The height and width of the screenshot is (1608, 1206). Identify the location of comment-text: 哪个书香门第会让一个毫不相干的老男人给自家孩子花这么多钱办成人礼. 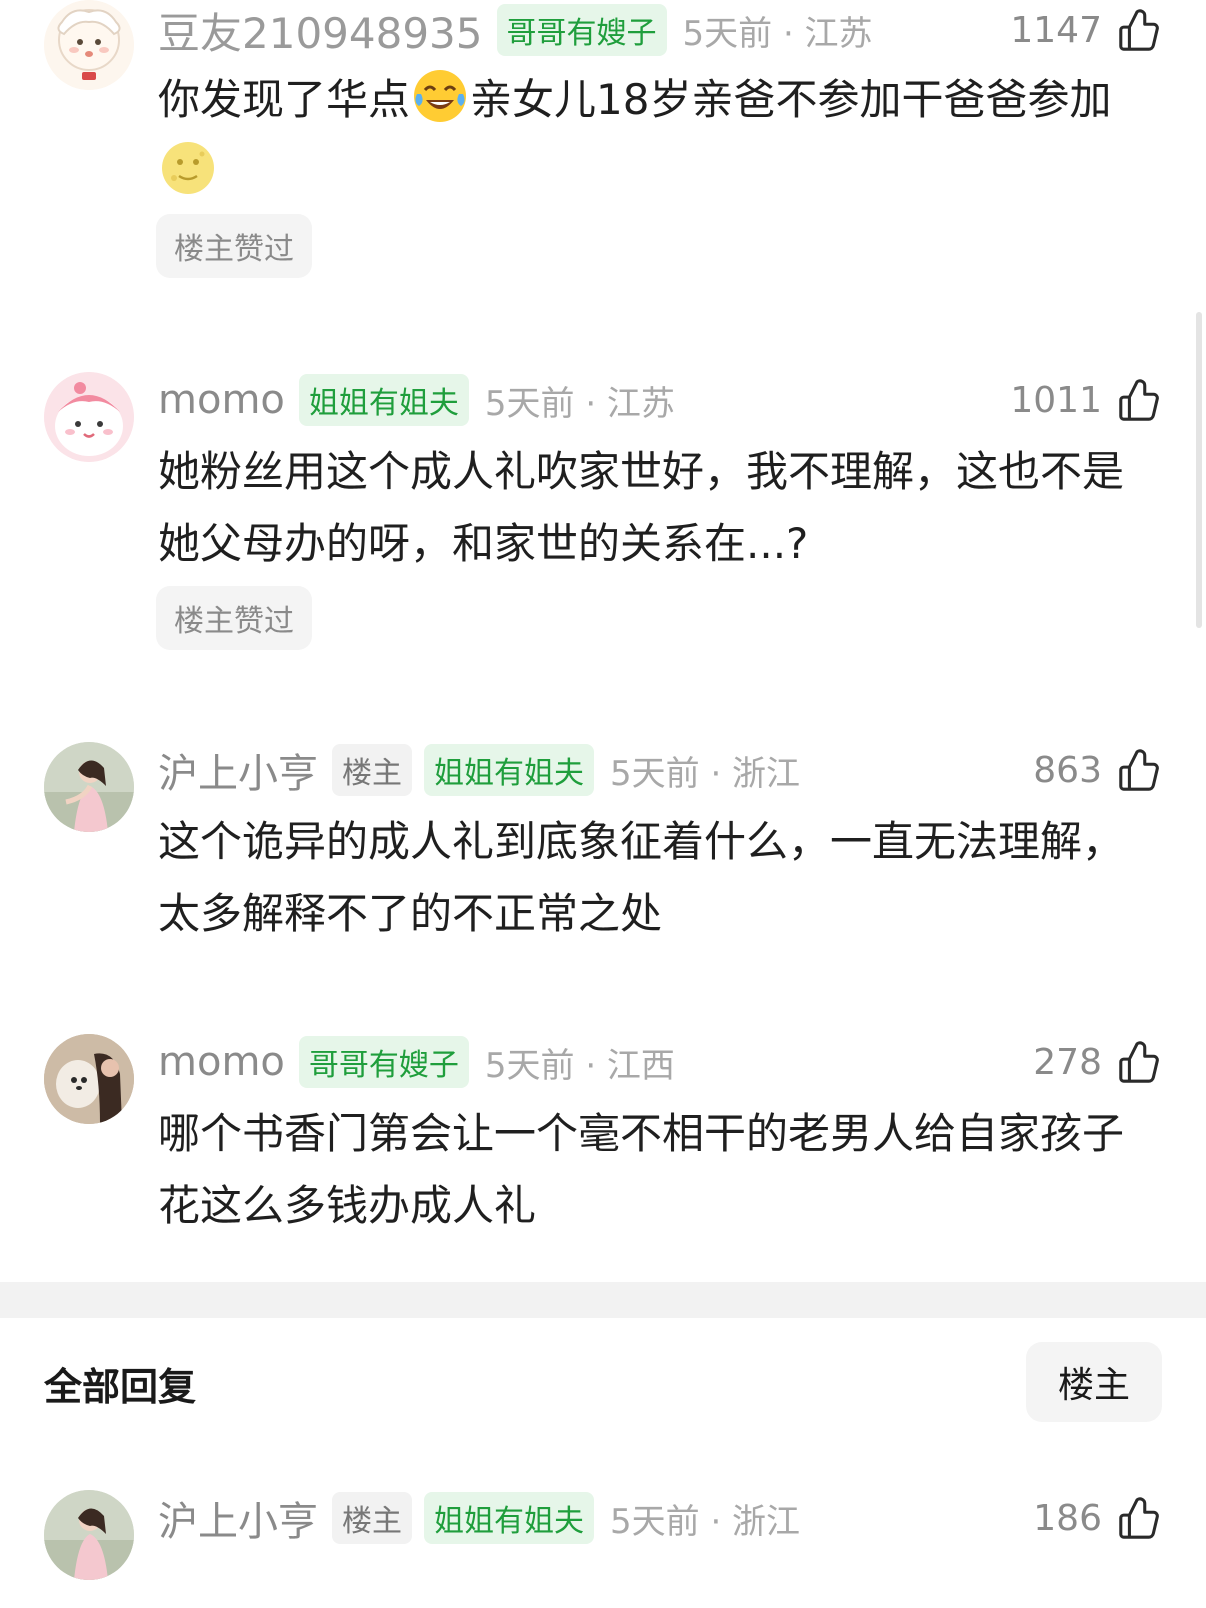
(641, 1169).